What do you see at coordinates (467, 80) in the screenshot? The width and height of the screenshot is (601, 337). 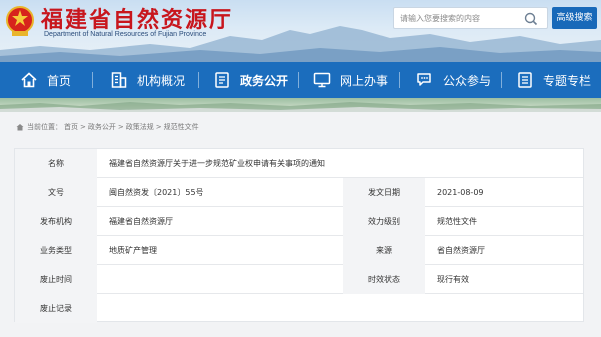 I see `nav-item-label: 公众参与` at bounding box center [467, 80].